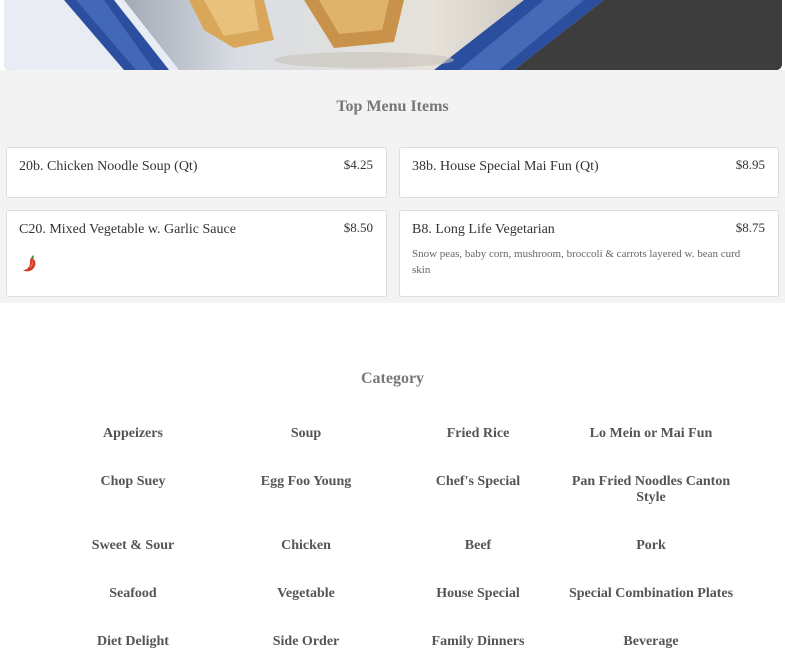 Image resolution: width=785 pixels, height=648 pixels. I want to click on menu-item-price: $8.50, so click(358, 227).